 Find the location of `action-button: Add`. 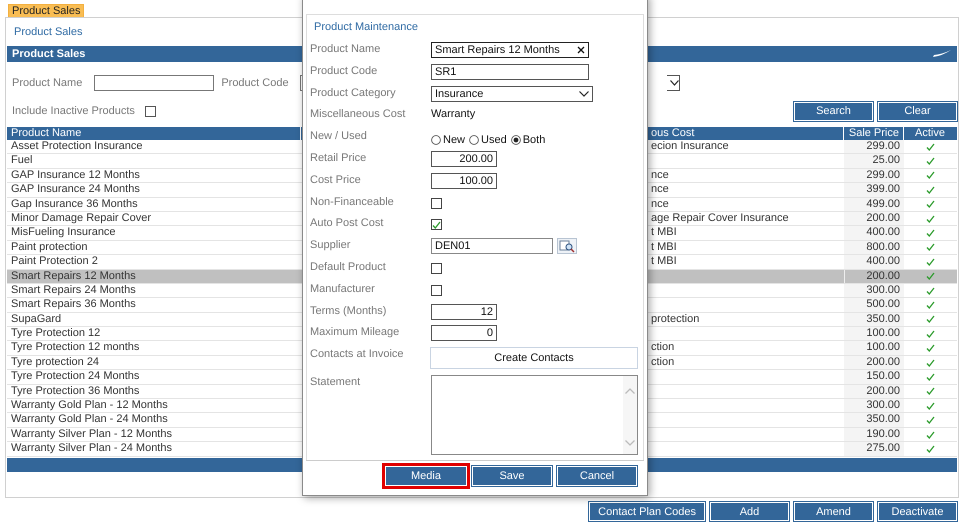

action-button: Add is located at coordinates (749, 511).